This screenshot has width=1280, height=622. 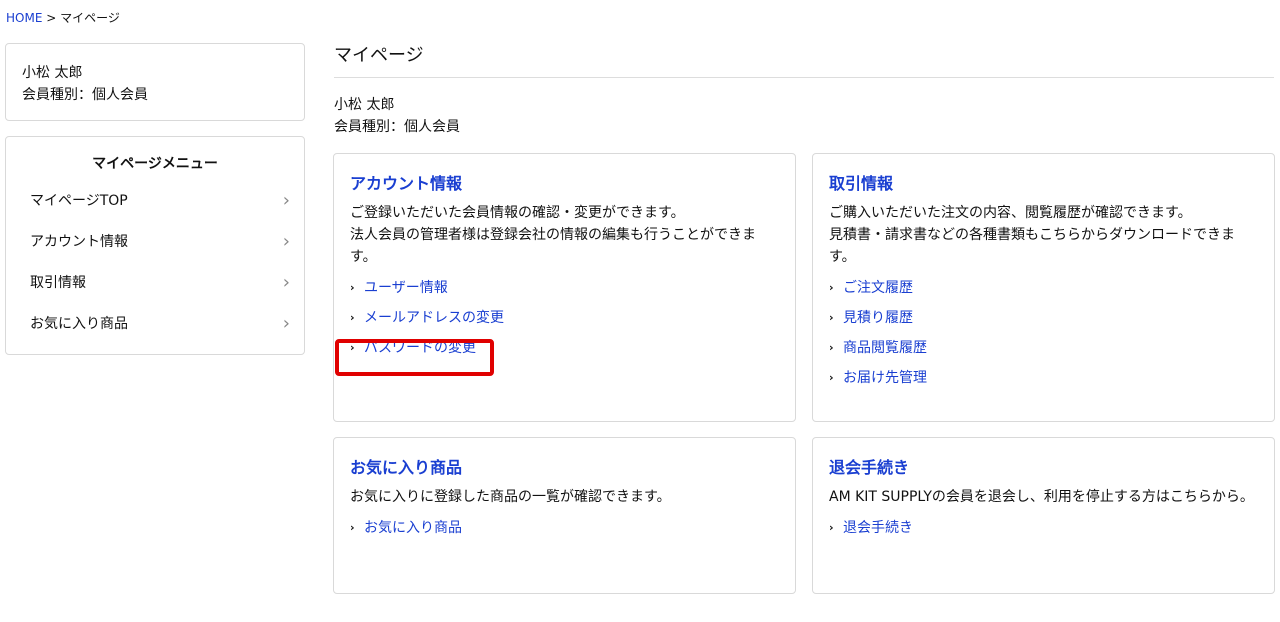 I want to click on list-item: › 退会手続き, so click(x=1043, y=533).